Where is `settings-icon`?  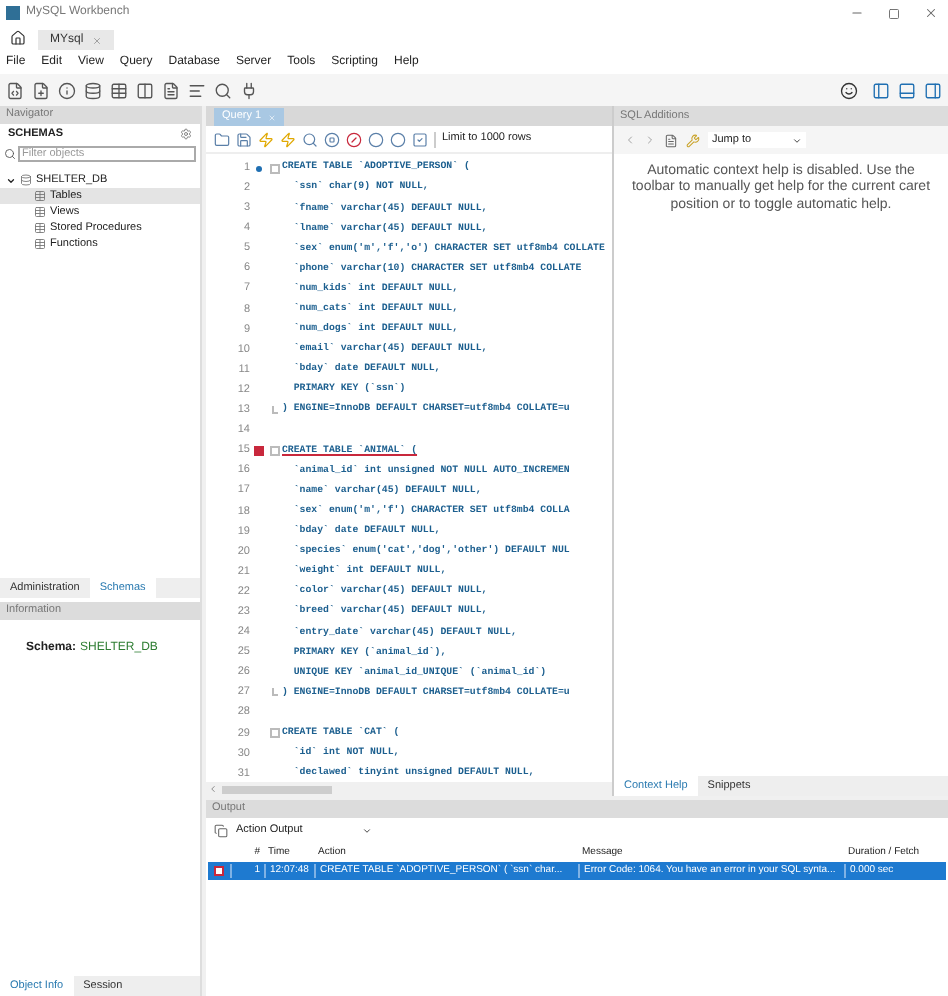 settings-icon is located at coordinates (186, 134).